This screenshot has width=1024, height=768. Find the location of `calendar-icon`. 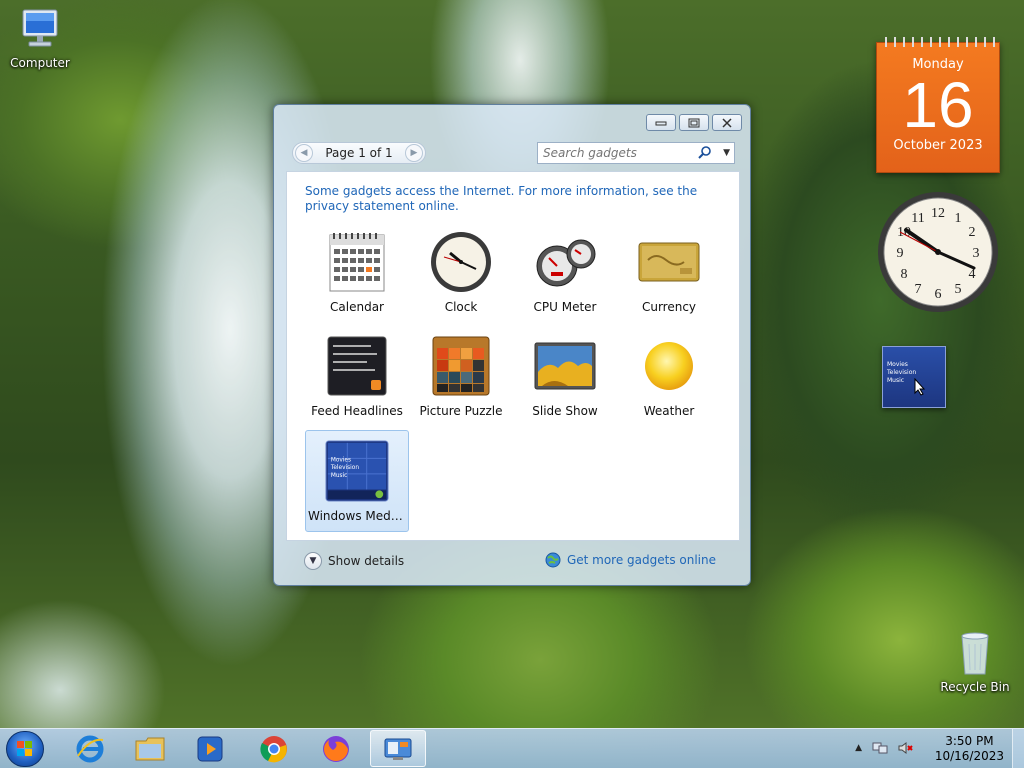

calendar-icon is located at coordinates (357, 262).